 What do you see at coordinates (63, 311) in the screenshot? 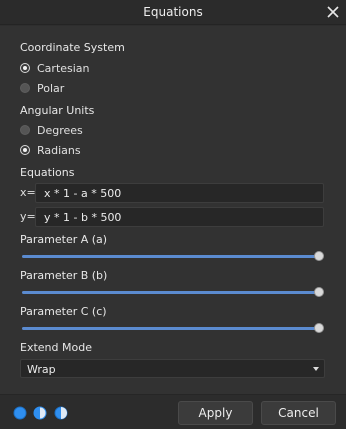
I see `parameter-c-label: Parameter C (c)` at bounding box center [63, 311].